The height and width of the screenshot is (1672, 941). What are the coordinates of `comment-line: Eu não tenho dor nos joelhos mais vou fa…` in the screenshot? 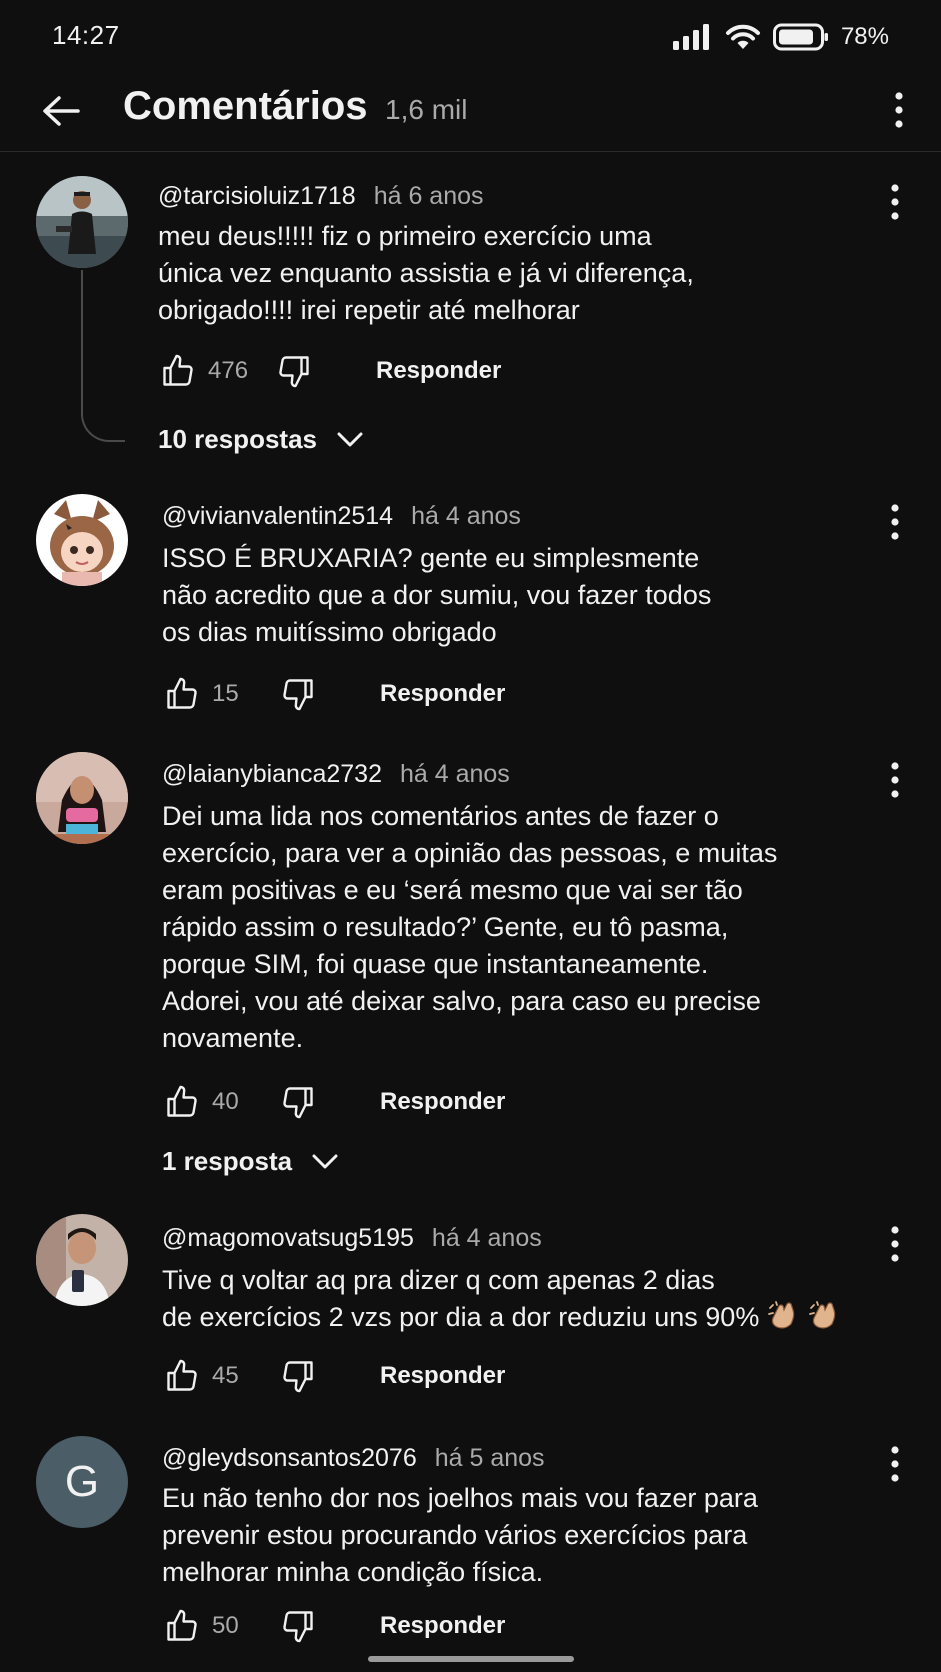 It's located at (460, 1498).